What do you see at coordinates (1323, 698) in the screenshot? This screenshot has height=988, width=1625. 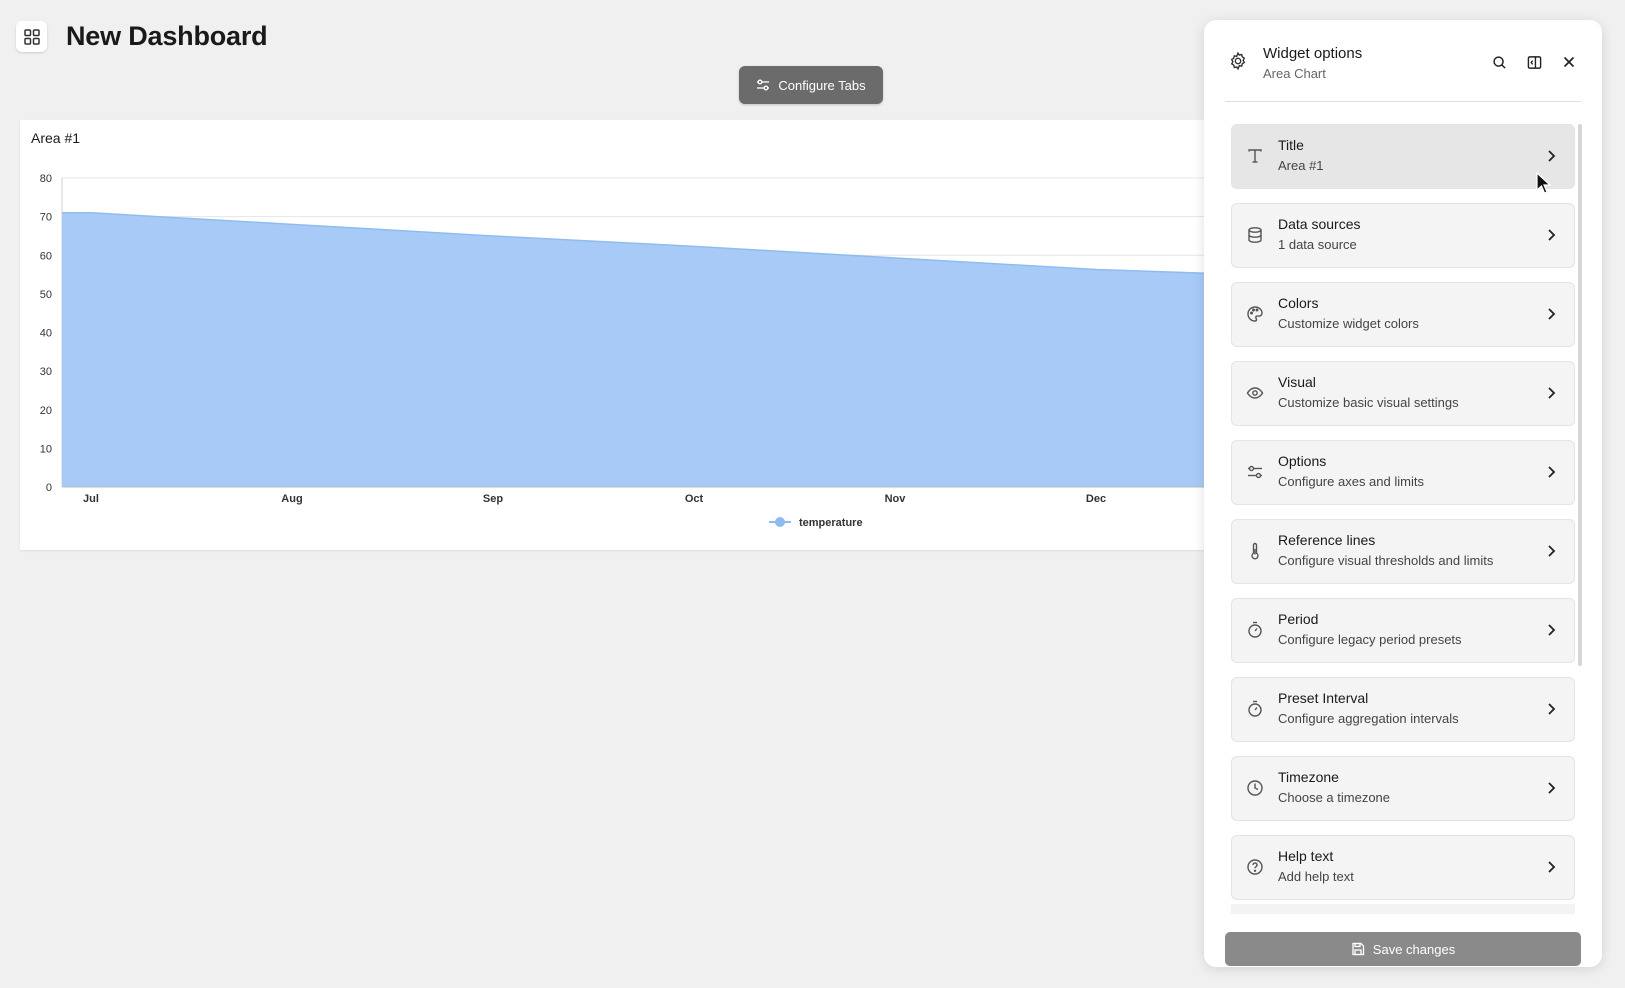 I see `option-label: Preset Interval` at bounding box center [1323, 698].